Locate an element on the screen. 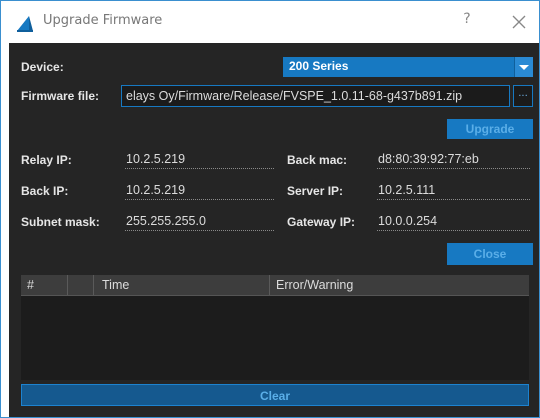 This screenshot has width=540, height=418. dropdown-arrow is located at coordinates (523, 67).